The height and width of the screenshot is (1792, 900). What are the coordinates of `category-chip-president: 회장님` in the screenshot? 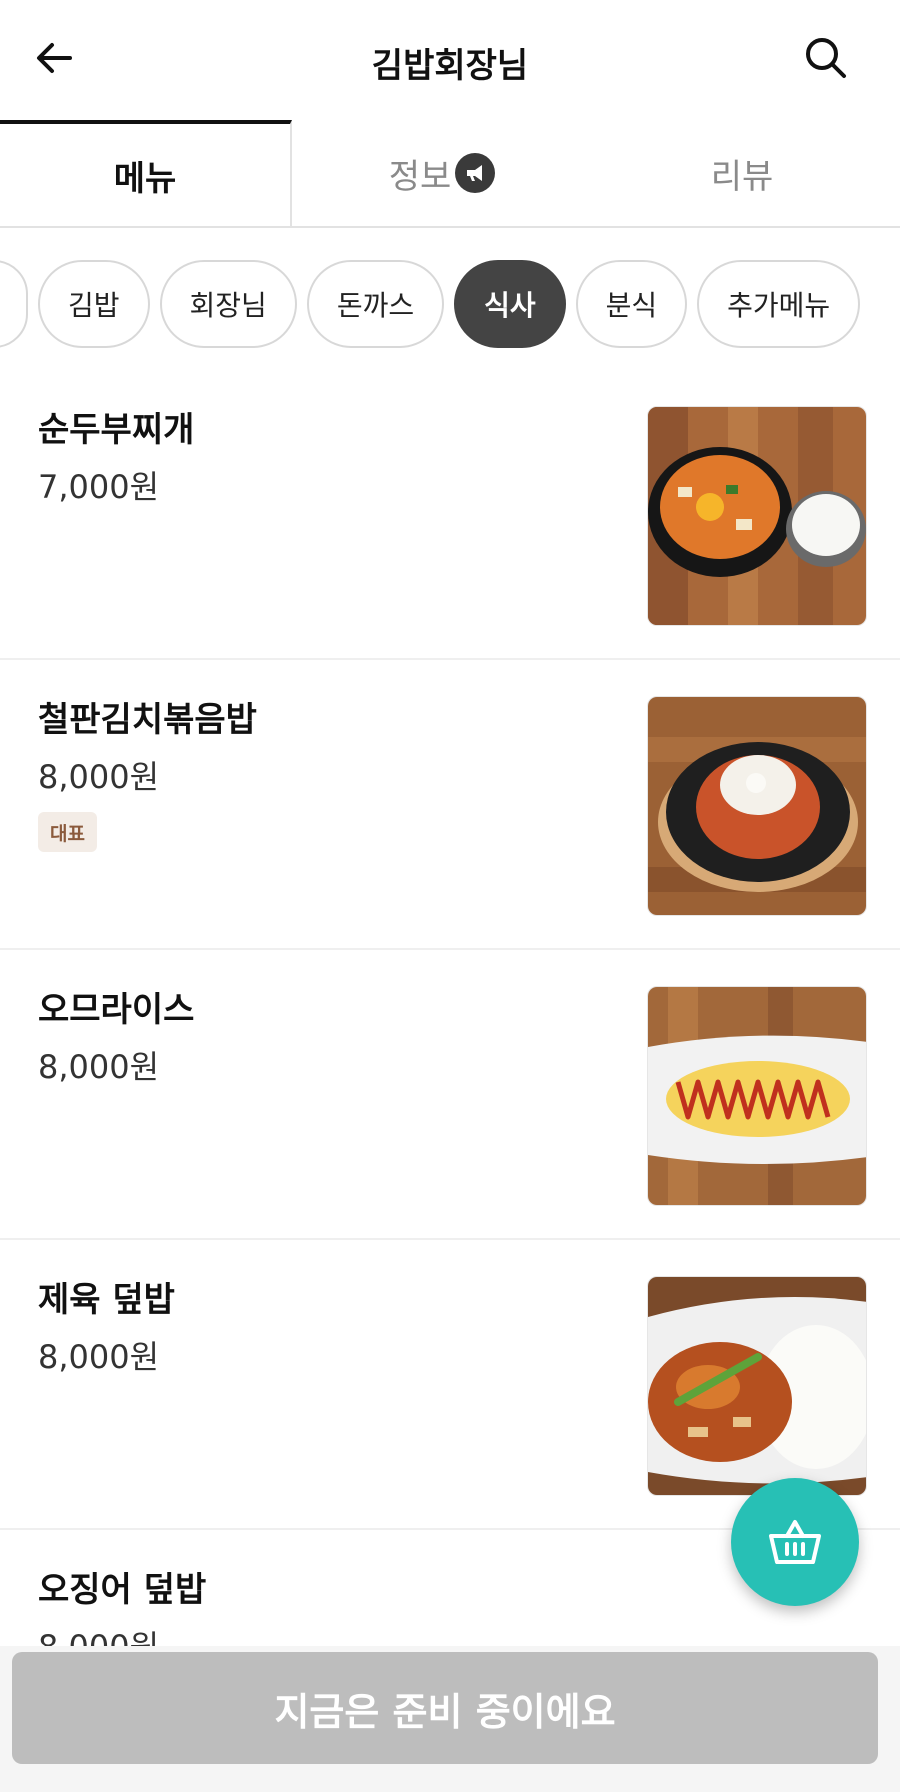 It's located at (228, 304).